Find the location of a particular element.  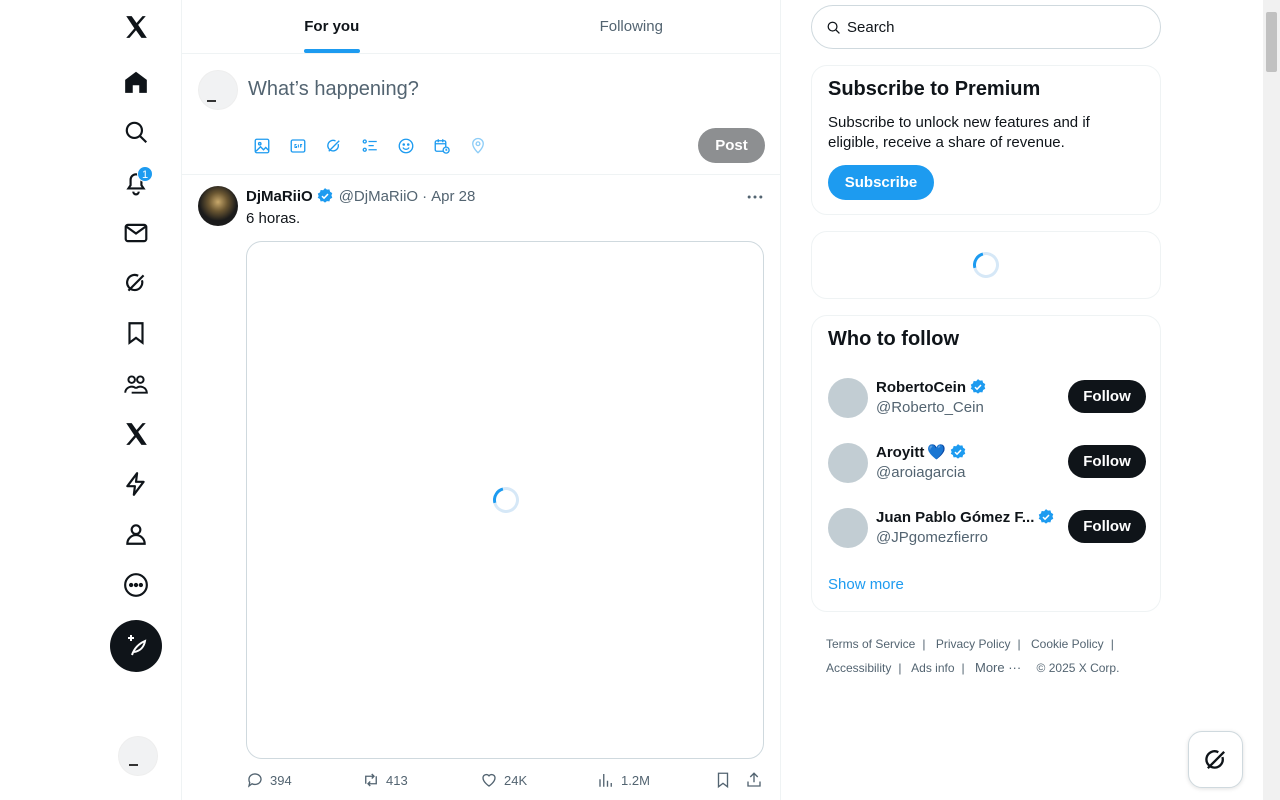

compose-post-button is located at coordinates (136, 646).